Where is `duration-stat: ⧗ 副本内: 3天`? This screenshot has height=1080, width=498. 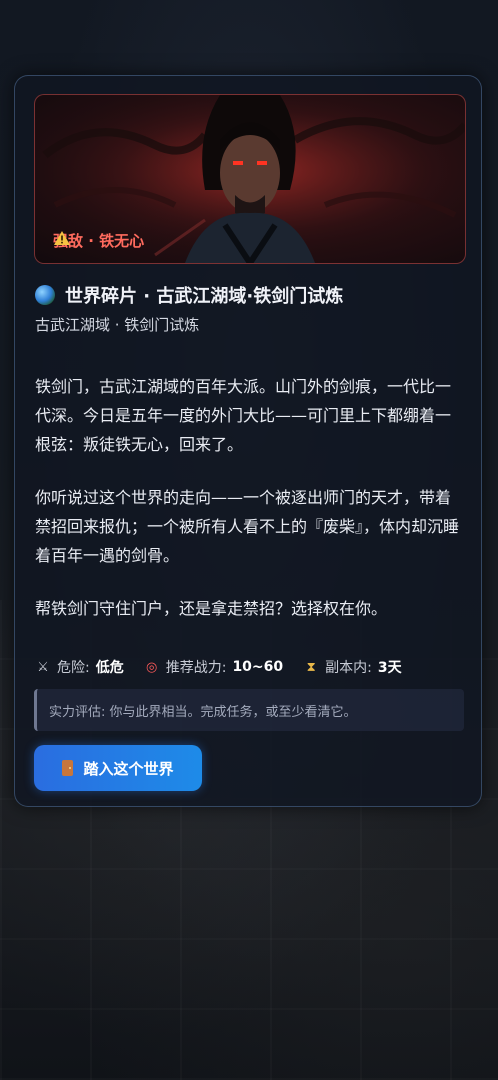 duration-stat: ⧗ 副本内: 3天 is located at coordinates (352, 667).